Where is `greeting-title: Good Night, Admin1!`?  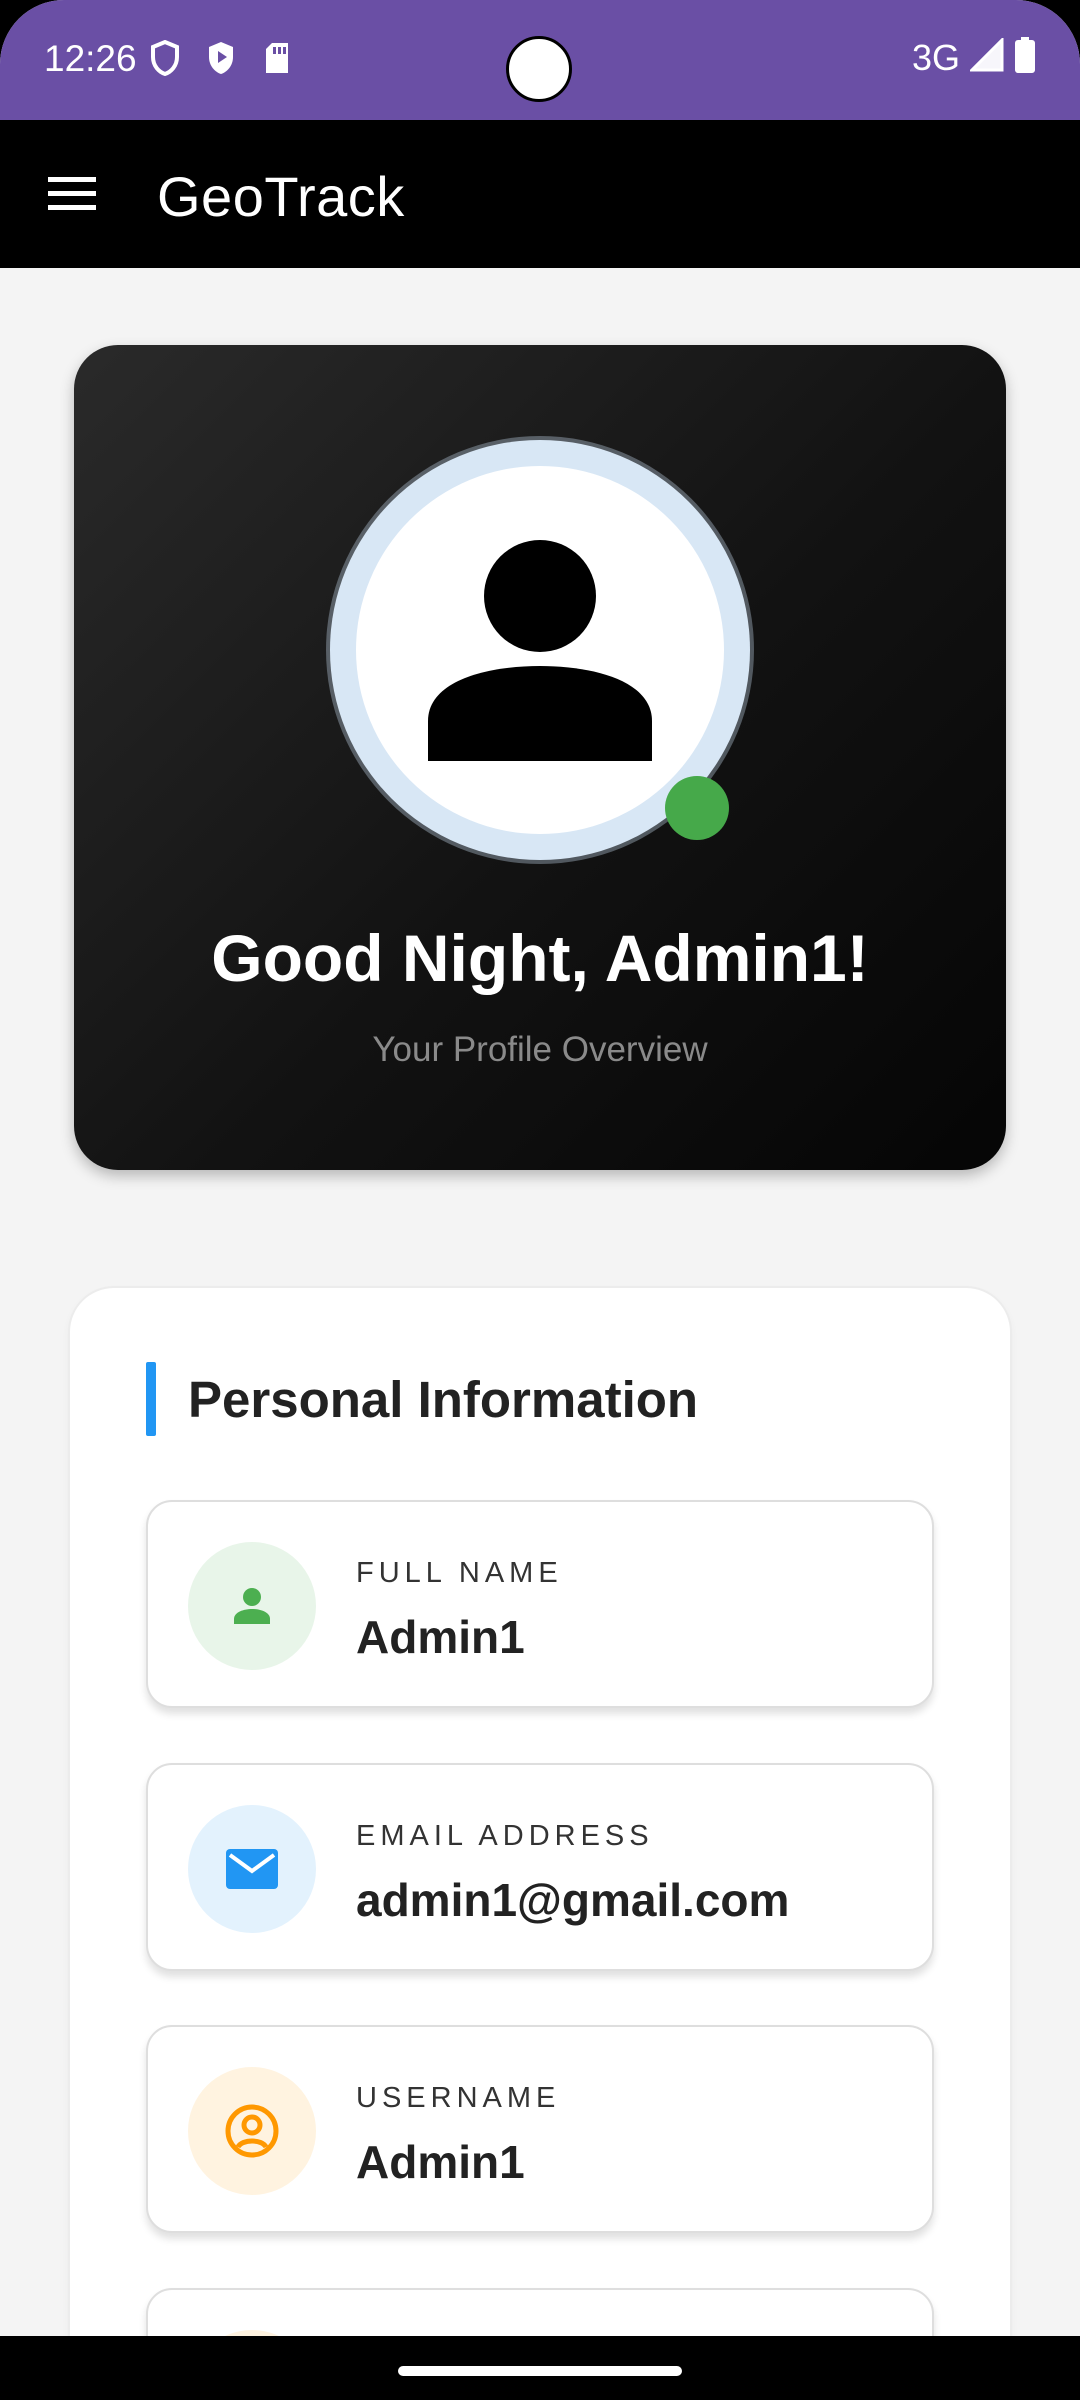
greeting-title: Good Night, Admin1! is located at coordinates (540, 958).